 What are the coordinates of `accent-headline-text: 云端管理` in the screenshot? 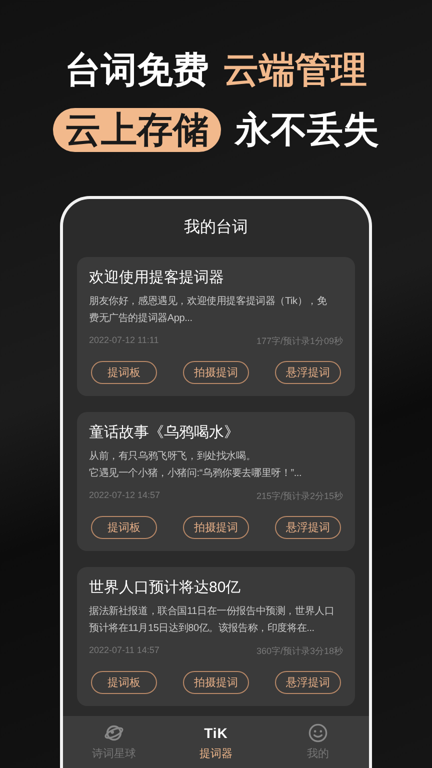 It's located at (295, 70).